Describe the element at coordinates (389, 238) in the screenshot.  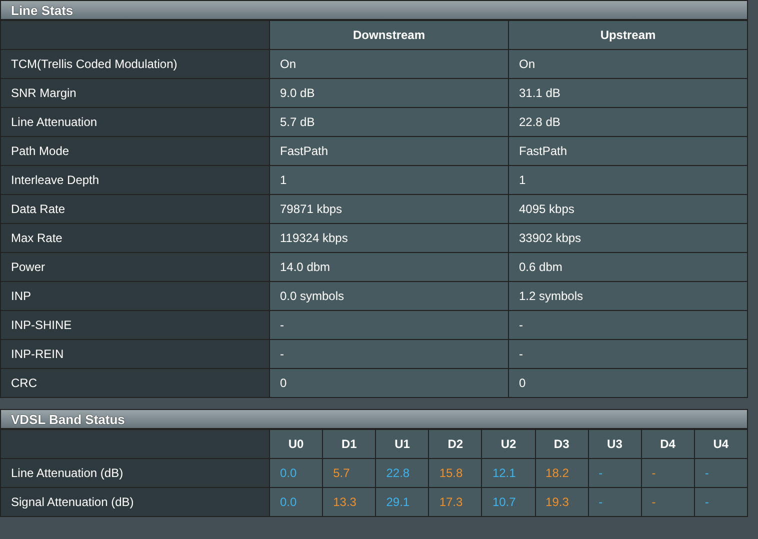
I see `table-cell: 119324 kbps` at that location.